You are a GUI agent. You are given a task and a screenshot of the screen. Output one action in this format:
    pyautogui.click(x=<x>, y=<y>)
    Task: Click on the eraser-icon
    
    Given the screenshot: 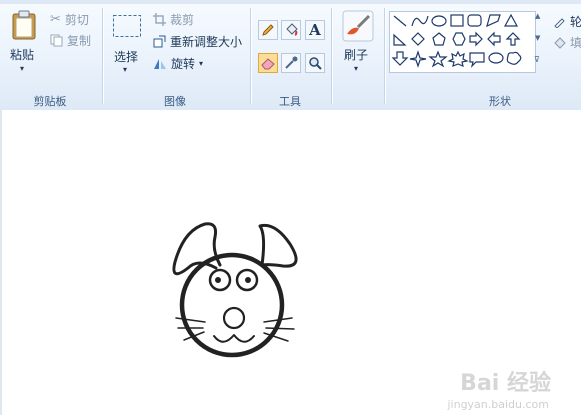 What is the action you would take?
    pyautogui.click(x=268, y=64)
    